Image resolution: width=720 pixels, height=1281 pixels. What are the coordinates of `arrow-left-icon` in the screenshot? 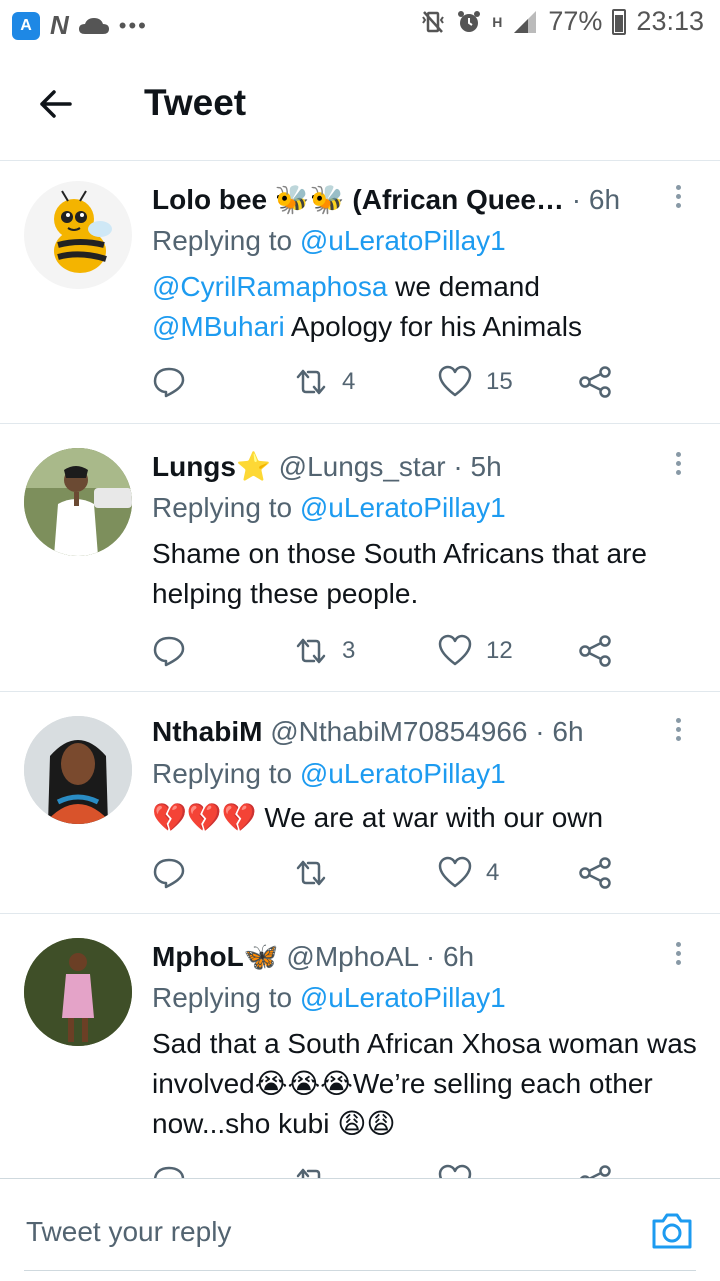 It's located at (56, 104).